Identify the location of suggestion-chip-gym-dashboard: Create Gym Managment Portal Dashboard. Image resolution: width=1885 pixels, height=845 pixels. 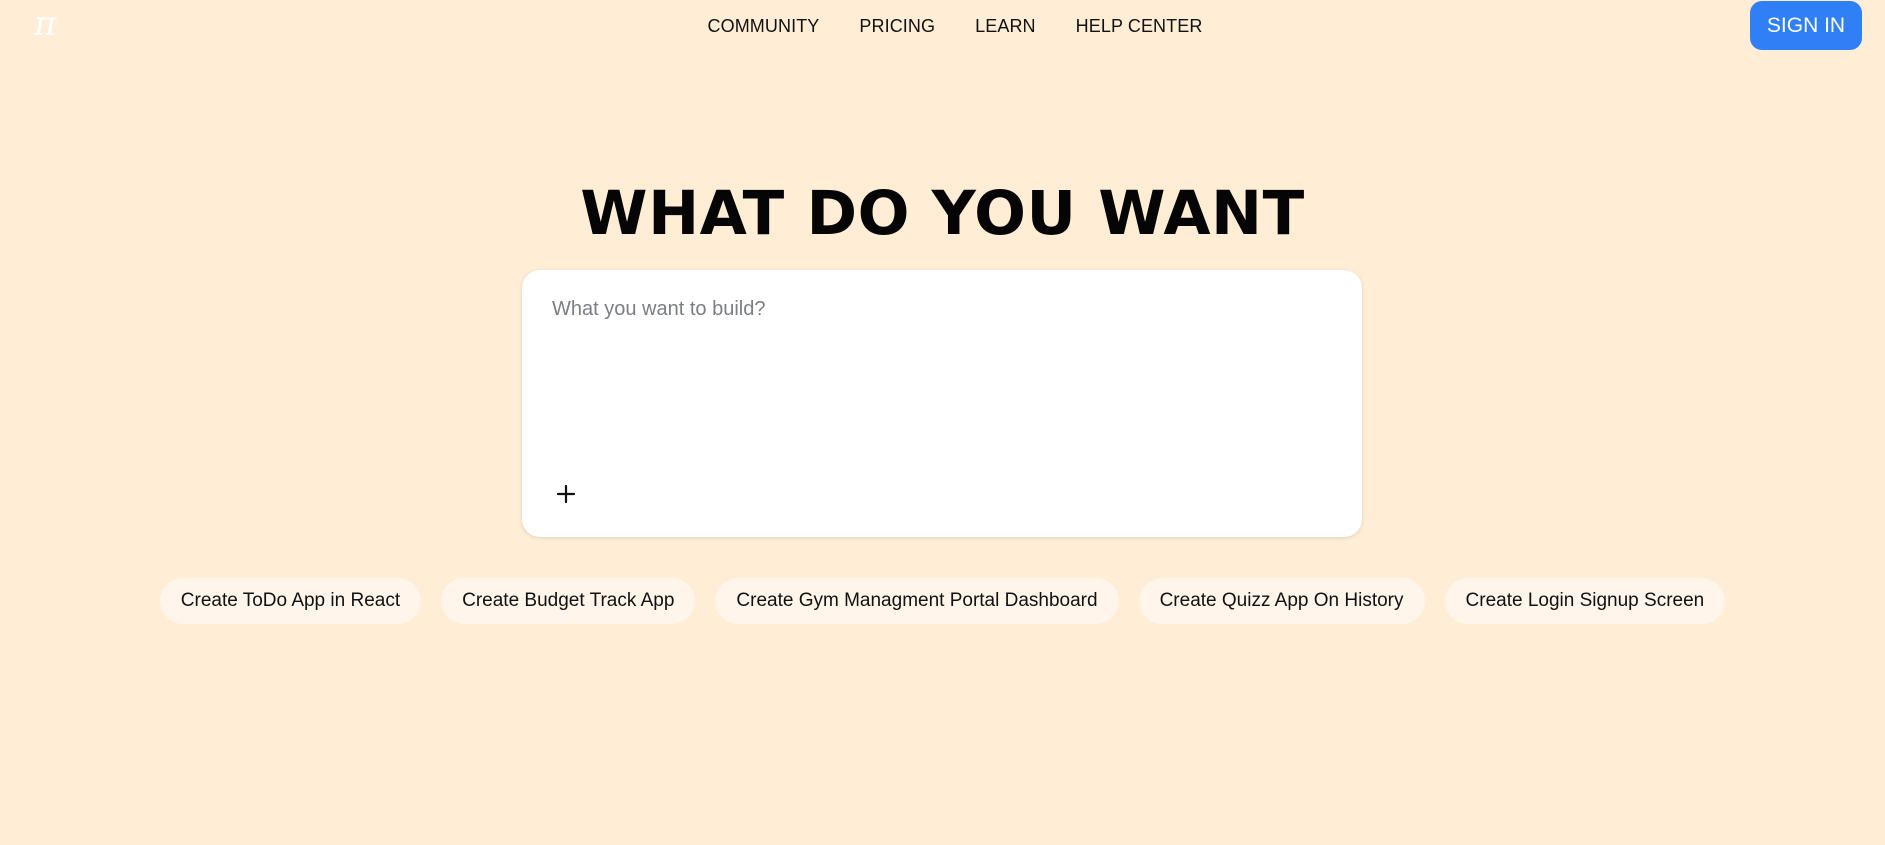
(917, 601).